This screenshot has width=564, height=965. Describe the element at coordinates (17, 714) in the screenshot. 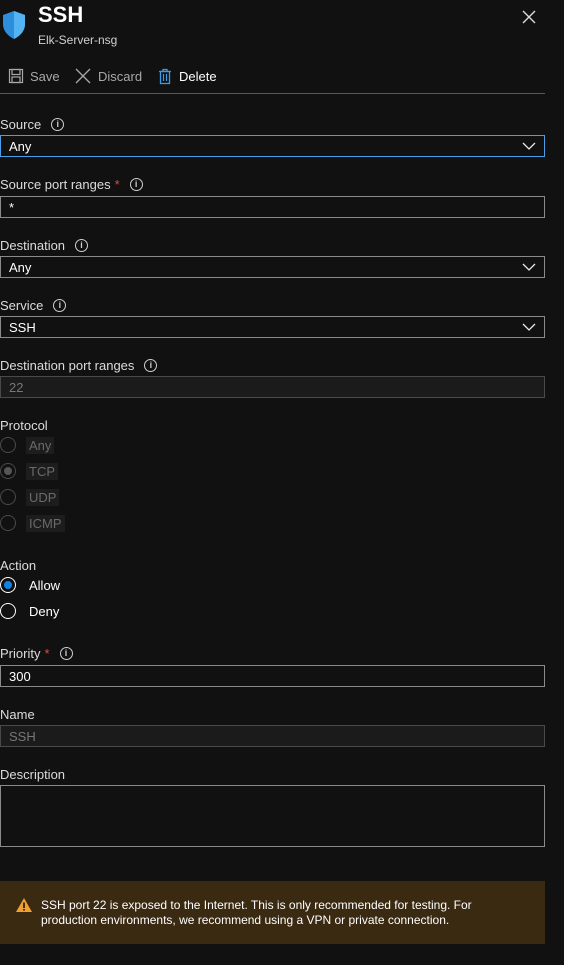

I see `name-label: Name` at that location.